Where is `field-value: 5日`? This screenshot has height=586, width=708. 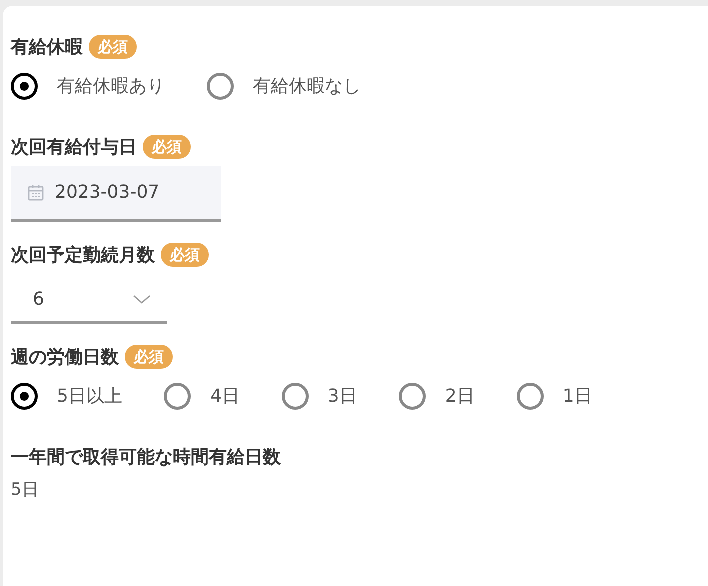 field-value: 5日 is located at coordinates (25, 490).